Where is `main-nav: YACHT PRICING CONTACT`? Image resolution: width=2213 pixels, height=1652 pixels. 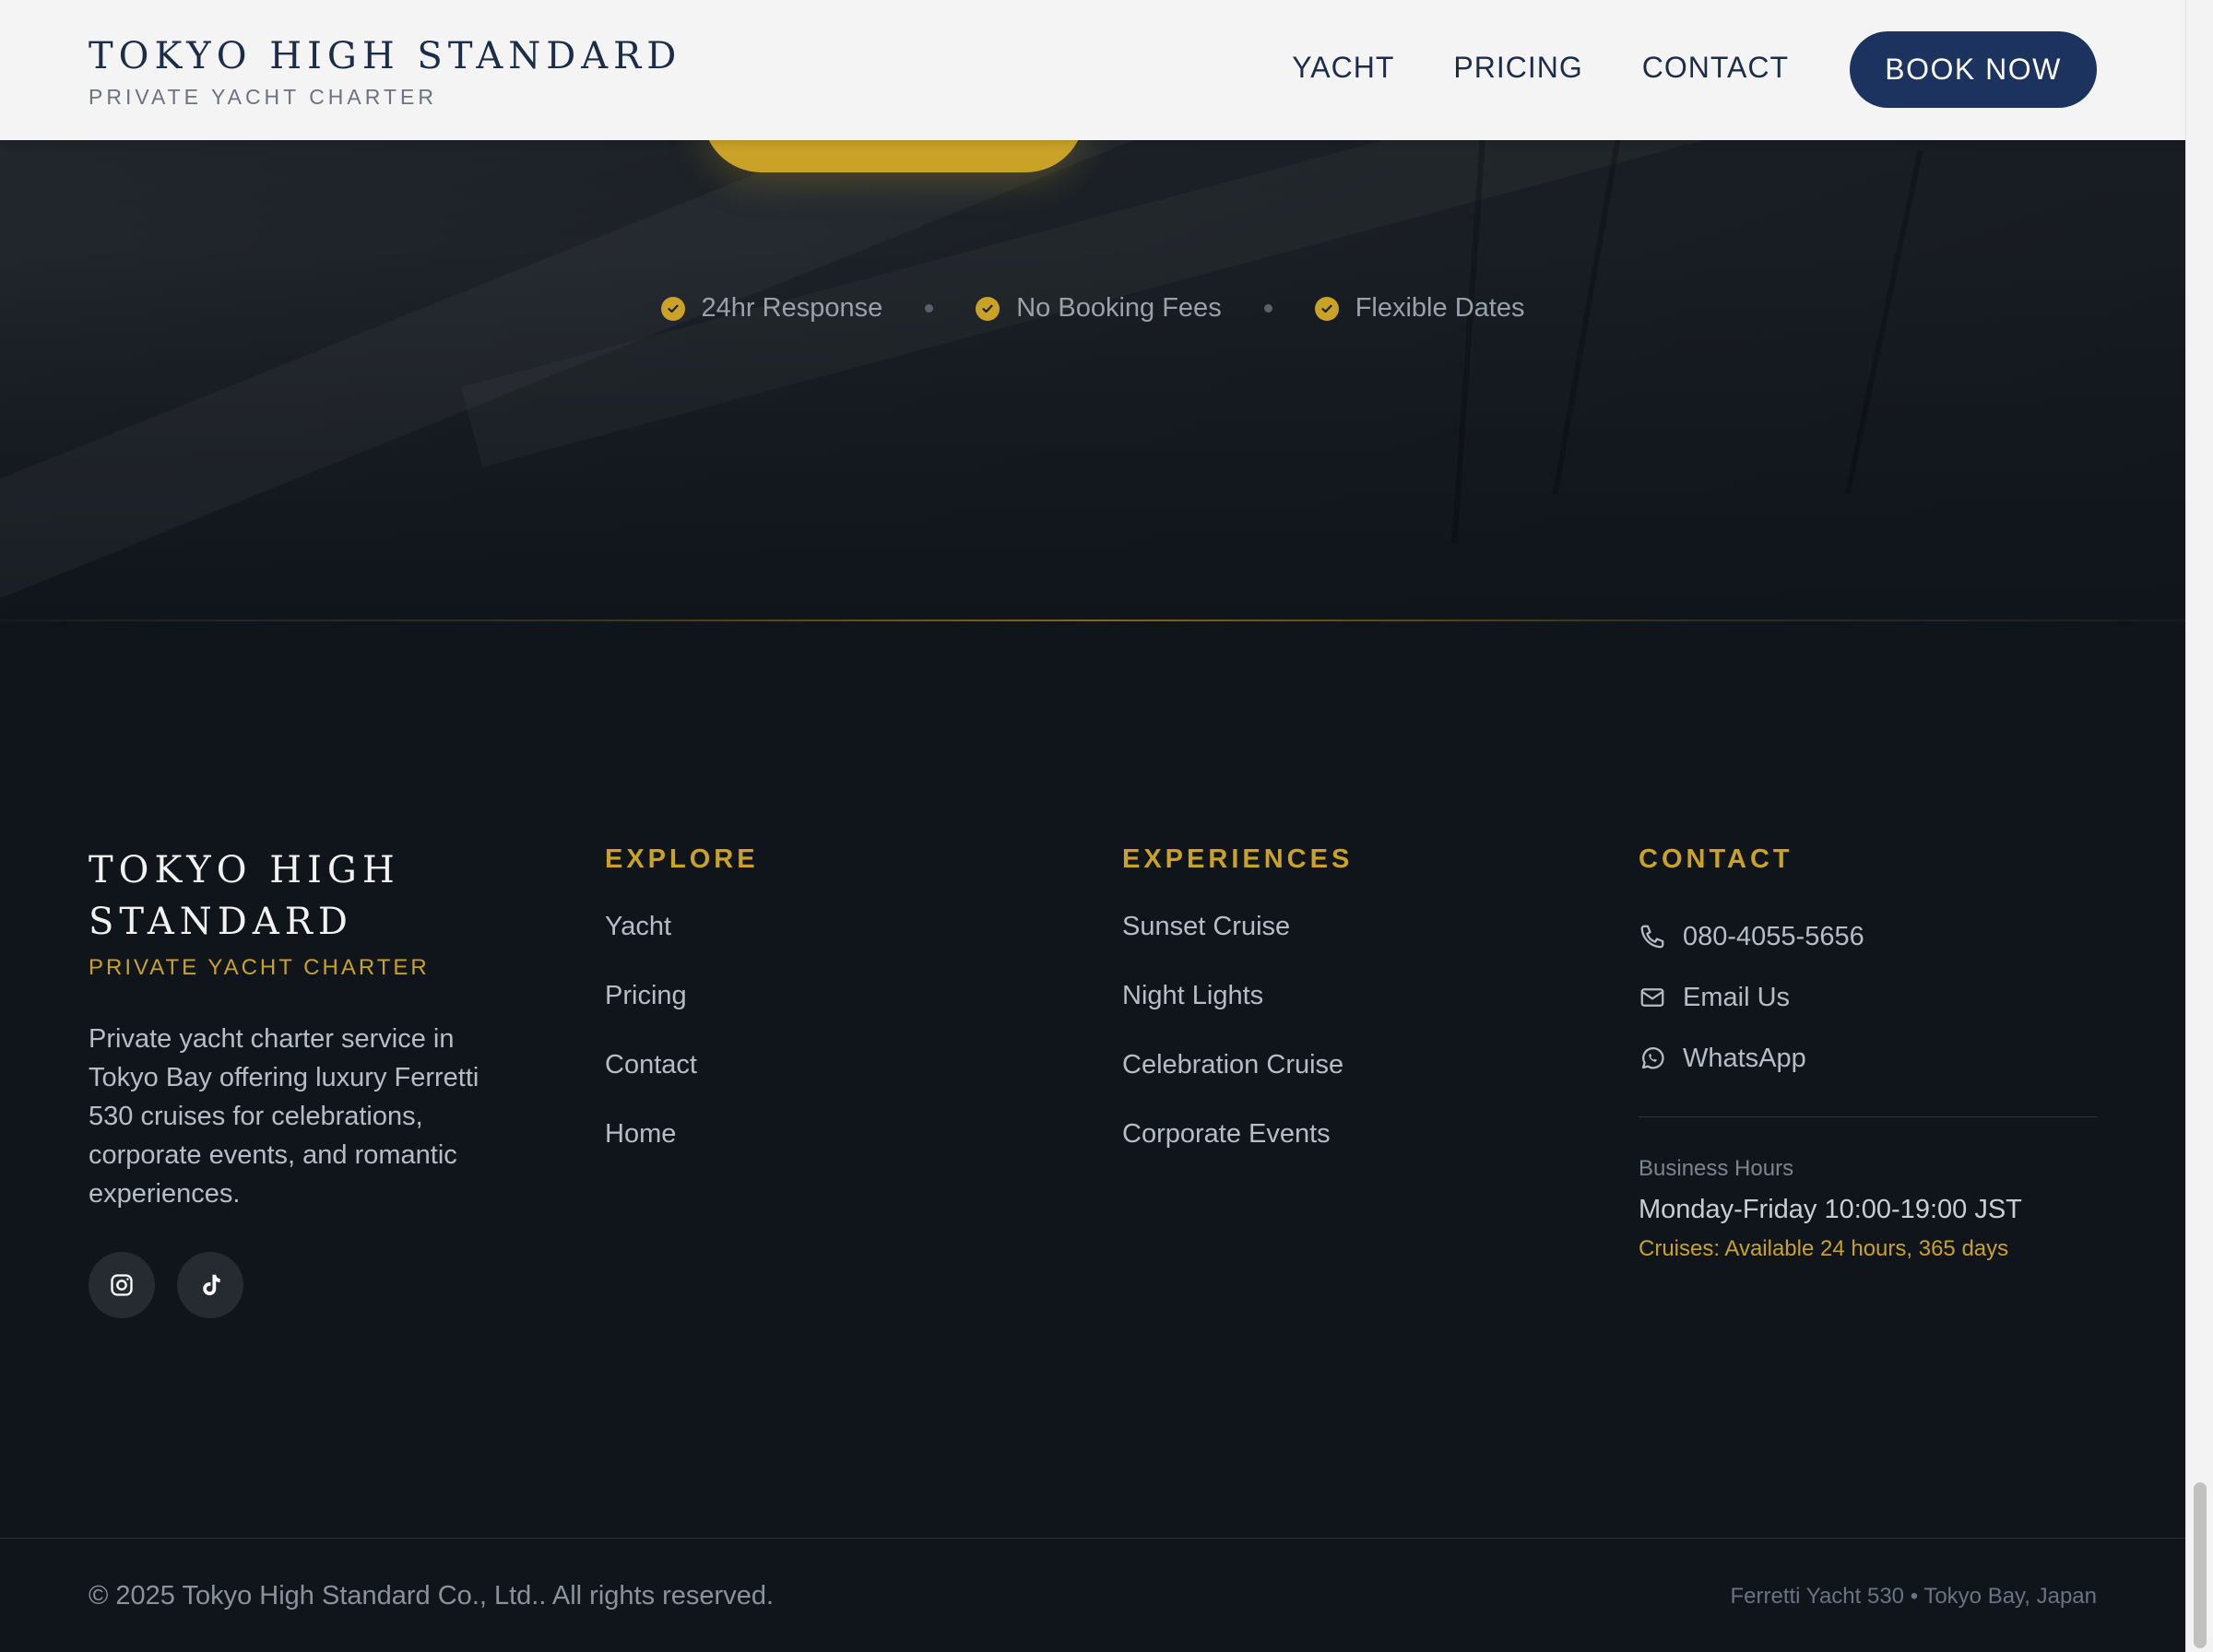
main-nav: YACHT PRICING CONTACT is located at coordinates (1540, 68).